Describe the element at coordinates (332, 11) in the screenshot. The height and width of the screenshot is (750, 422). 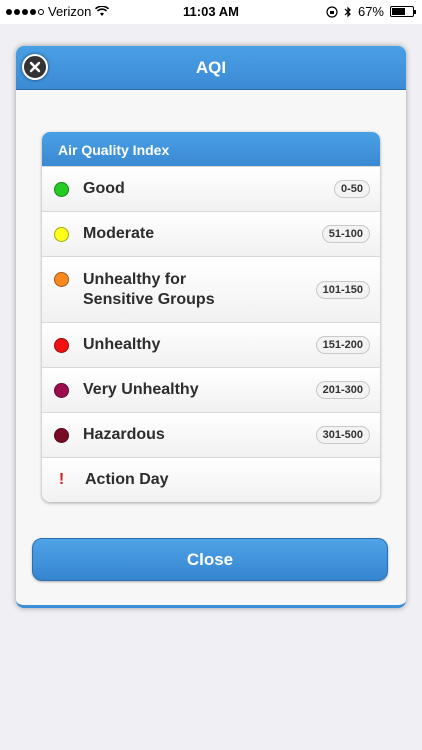
I see `rotation-lock-icon` at that location.